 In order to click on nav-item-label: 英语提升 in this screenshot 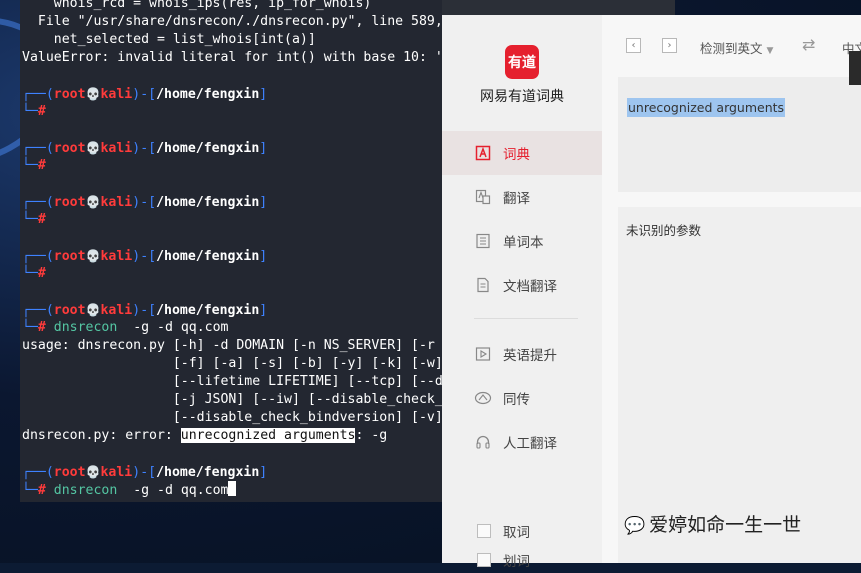, I will do `click(530, 356)`.